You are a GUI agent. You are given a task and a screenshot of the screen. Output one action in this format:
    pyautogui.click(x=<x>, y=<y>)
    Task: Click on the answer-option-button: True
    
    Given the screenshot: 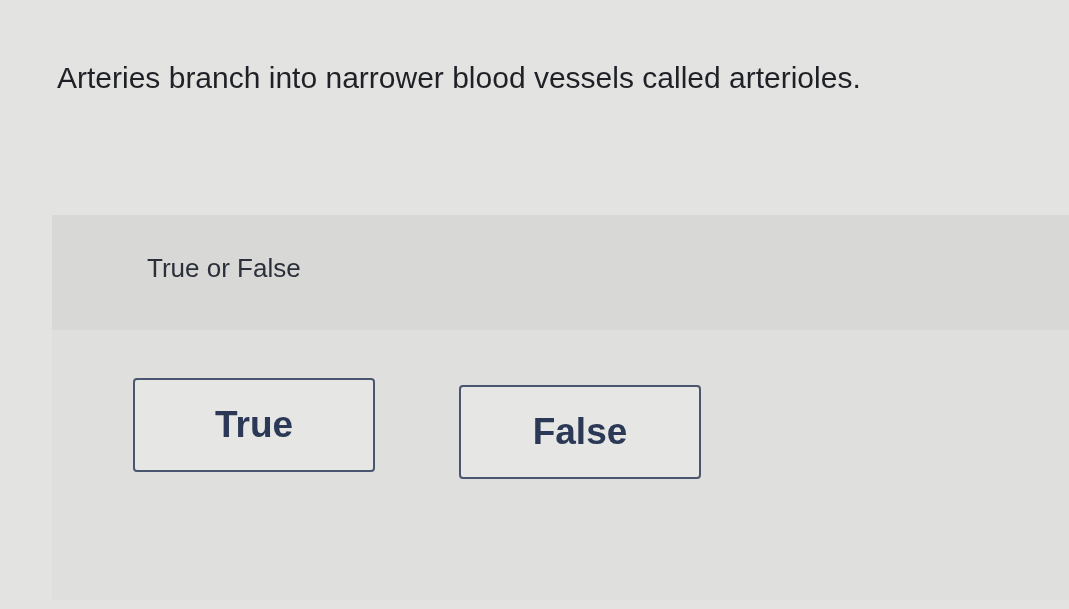 What is the action you would take?
    pyautogui.click(x=254, y=425)
    